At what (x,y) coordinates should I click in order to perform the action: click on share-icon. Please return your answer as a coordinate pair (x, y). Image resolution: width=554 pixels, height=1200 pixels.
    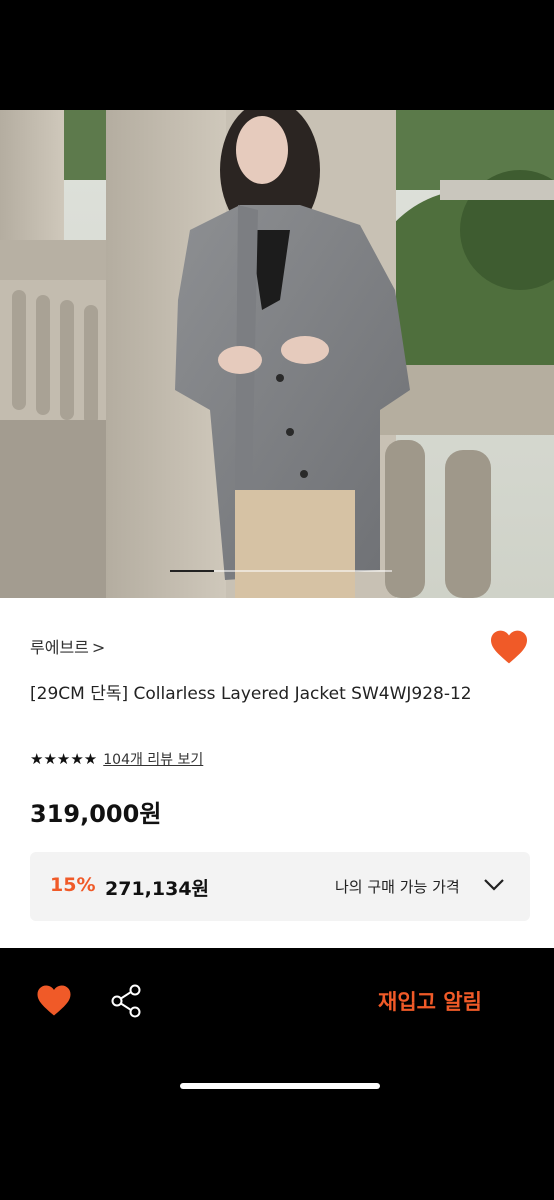
    Looking at the image, I should click on (126, 1001).